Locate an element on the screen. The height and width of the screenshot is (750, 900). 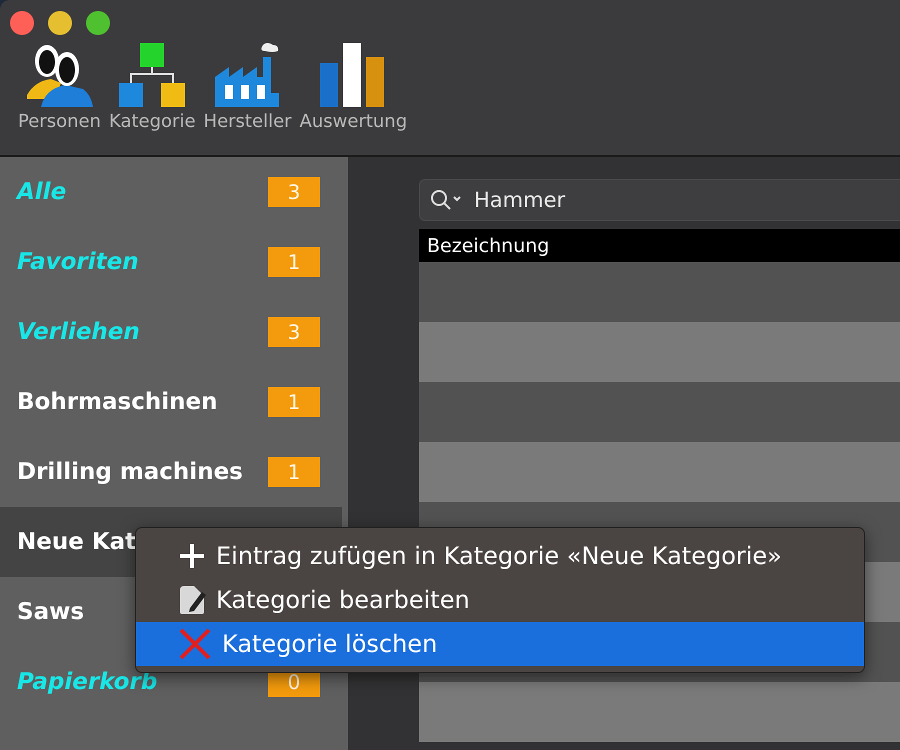
category-name: Neue Kat is located at coordinates (76, 542).